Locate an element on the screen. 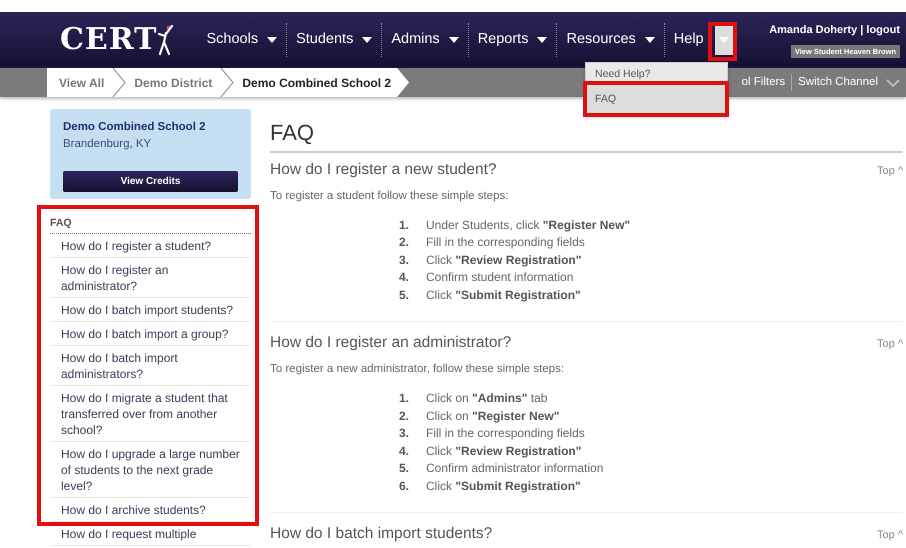 The width and height of the screenshot is (906, 548). filter-link: Switch Channel is located at coordinates (848, 83).